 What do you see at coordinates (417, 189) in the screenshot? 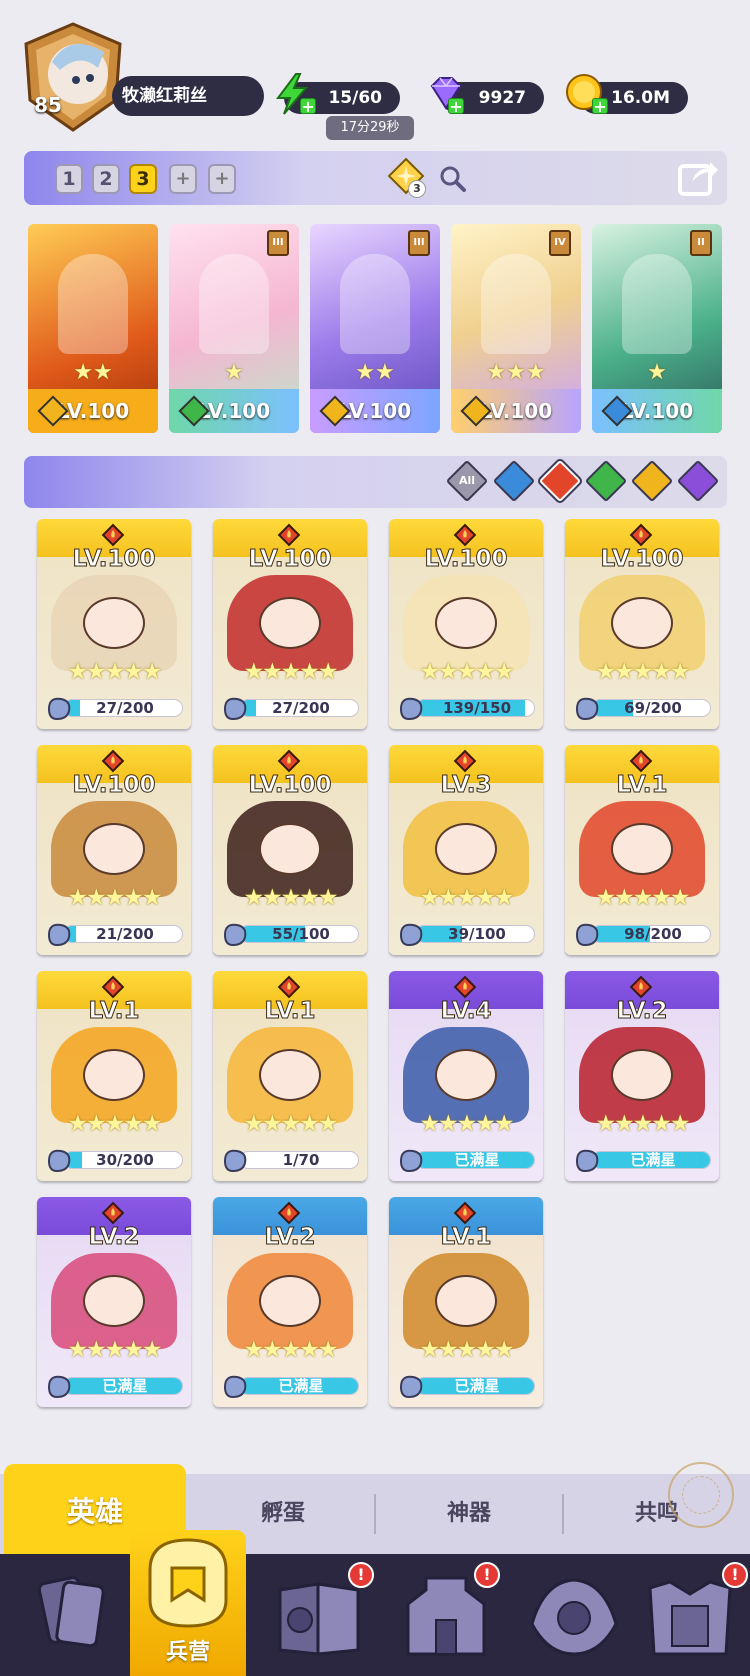
I see `formation-count: 3` at bounding box center [417, 189].